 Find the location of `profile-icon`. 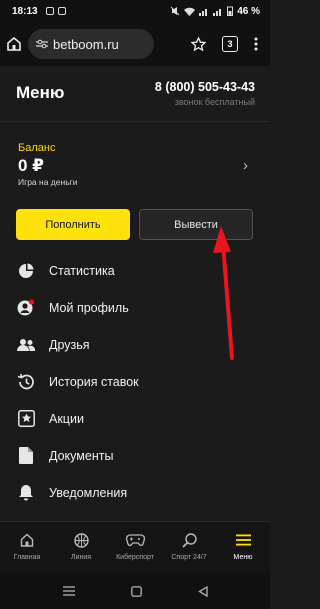

profile-icon is located at coordinates (26, 307).